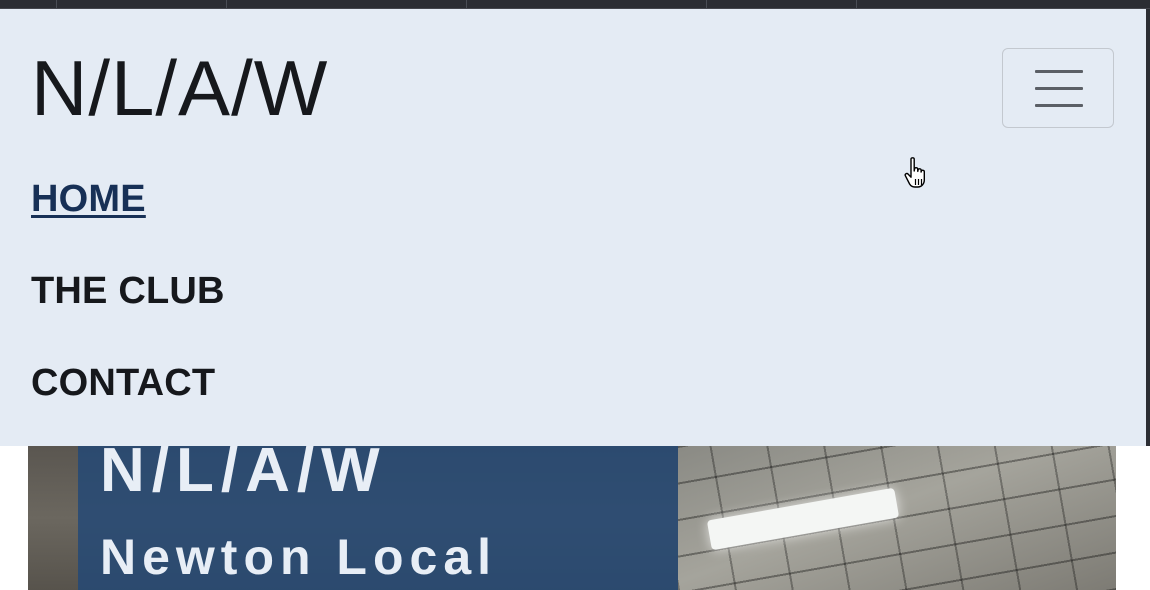 Image resolution: width=1150 pixels, height=590 pixels. What do you see at coordinates (575, 4) in the screenshot?
I see `browser-top-strip` at bounding box center [575, 4].